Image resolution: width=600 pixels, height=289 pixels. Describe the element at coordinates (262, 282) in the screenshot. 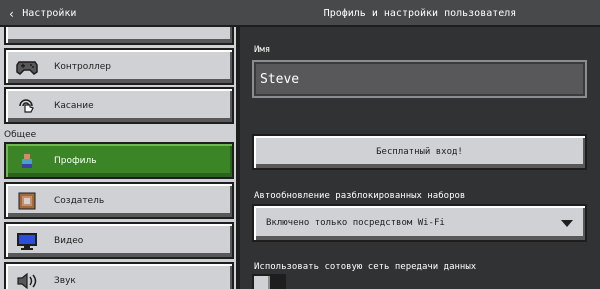

I see `toggle-knob` at that location.